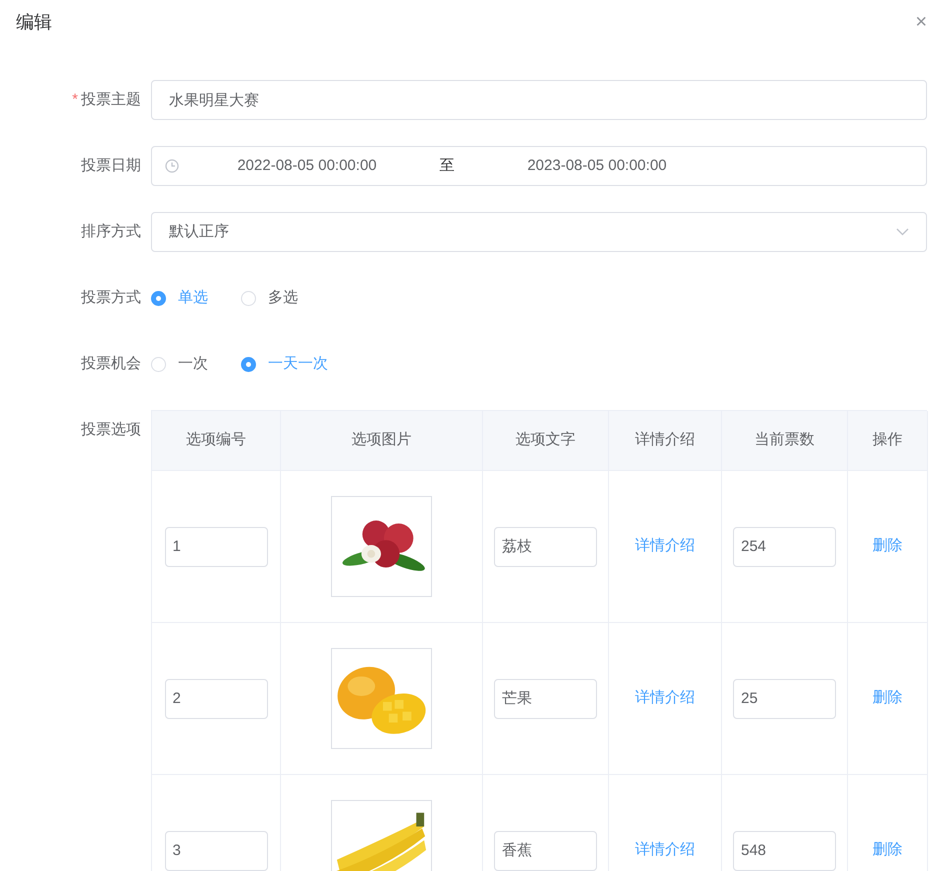  What do you see at coordinates (216, 441) in the screenshot?
I see `column-header: 选项编号` at bounding box center [216, 441].